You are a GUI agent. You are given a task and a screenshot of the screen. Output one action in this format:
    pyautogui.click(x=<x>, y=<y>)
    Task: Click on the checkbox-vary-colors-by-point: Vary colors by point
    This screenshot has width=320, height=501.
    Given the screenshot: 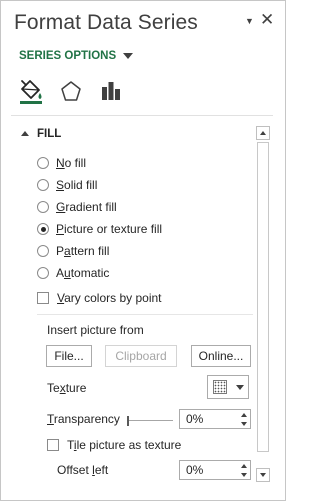 What is the action you would take?
    pyautogui.click(x=99, y=298)
    